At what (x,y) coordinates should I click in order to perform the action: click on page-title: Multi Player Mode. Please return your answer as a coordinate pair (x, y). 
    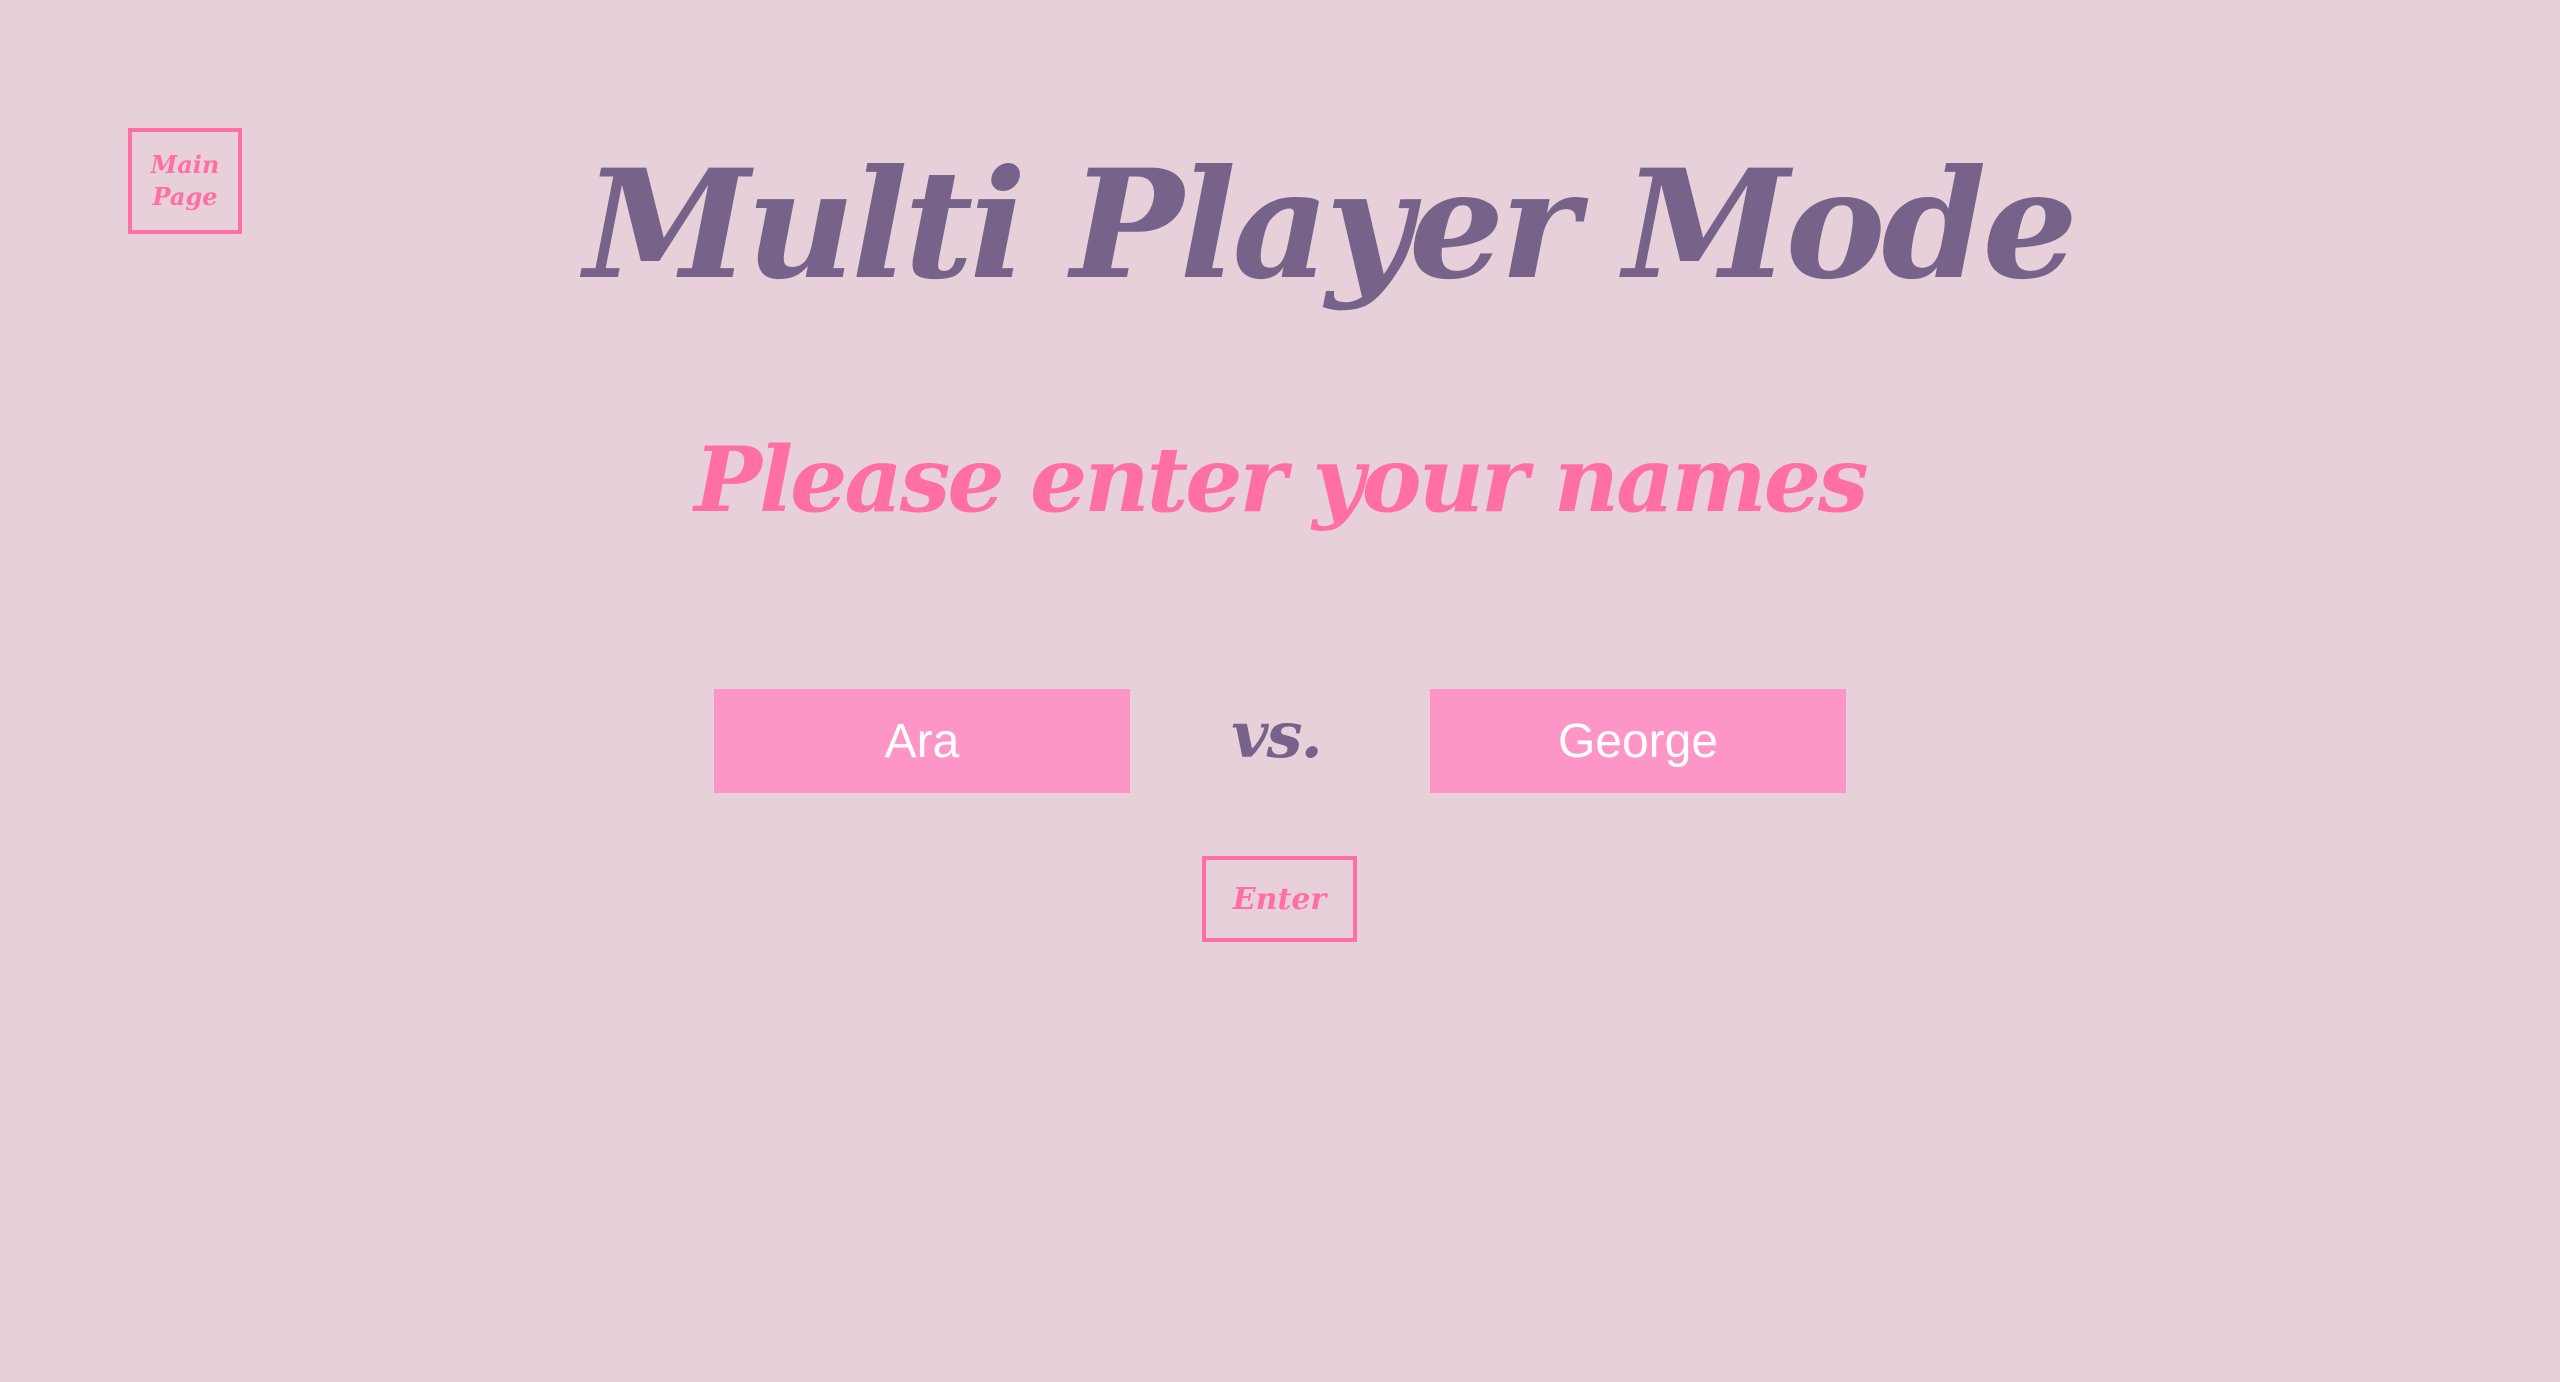
    Looking at the image, I should click on (1331, 225).